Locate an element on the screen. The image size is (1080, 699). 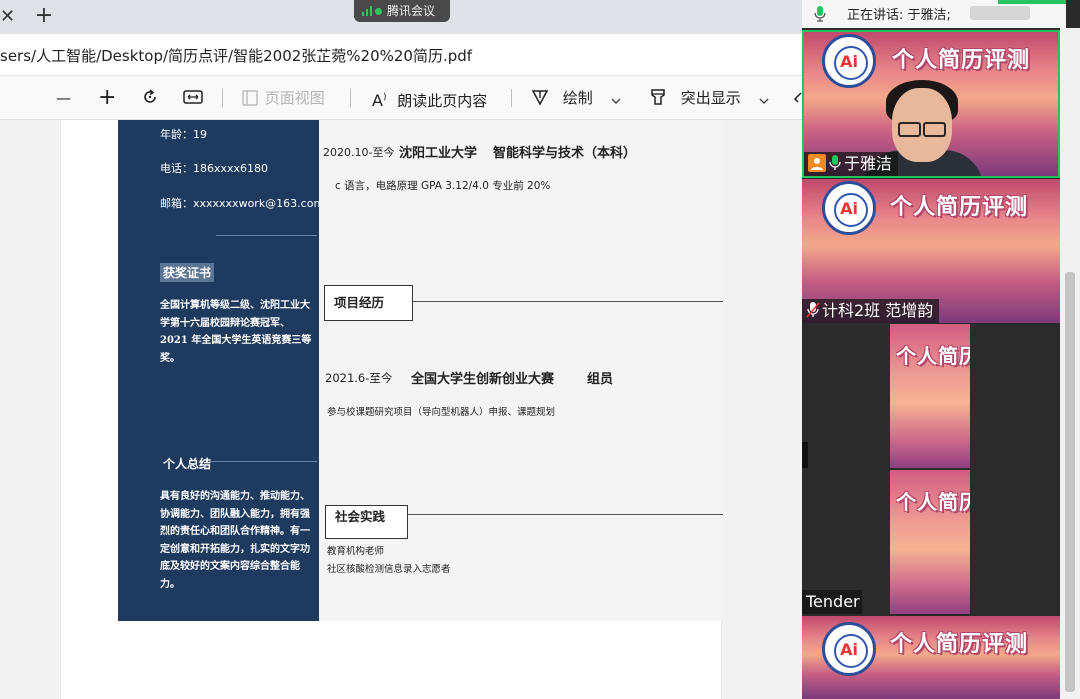
education-period: 2020.10-至今 is located at coordinates (359, 152).